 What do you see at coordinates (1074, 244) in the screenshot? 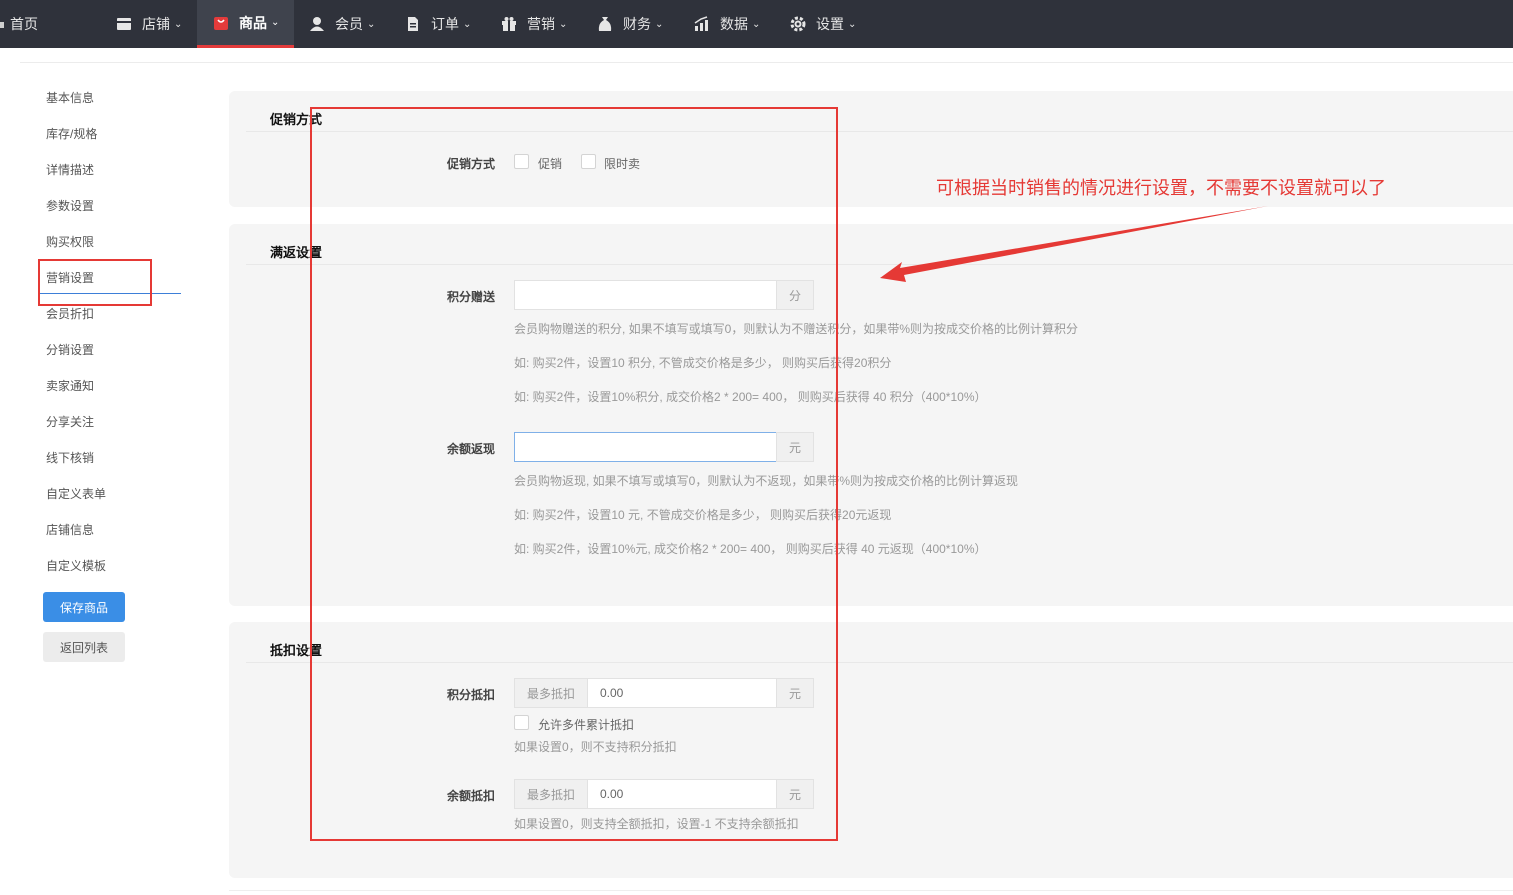
I see `annotation-arrow-icon` at bounding box center [1074, 244].